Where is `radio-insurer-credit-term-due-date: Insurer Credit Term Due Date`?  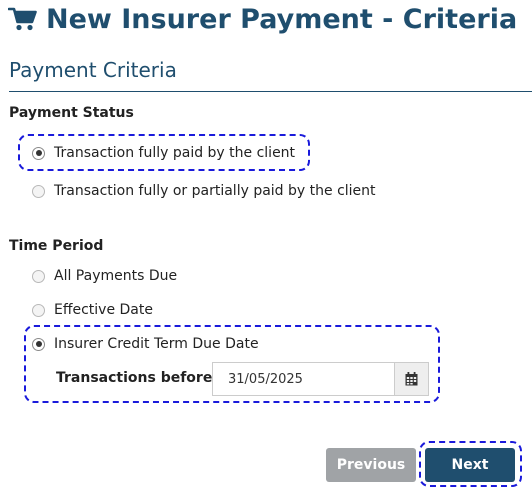 radio-insurer-credit-term-due-date: Insurer Credit Term Due Date is located at coordinates (145, 344).